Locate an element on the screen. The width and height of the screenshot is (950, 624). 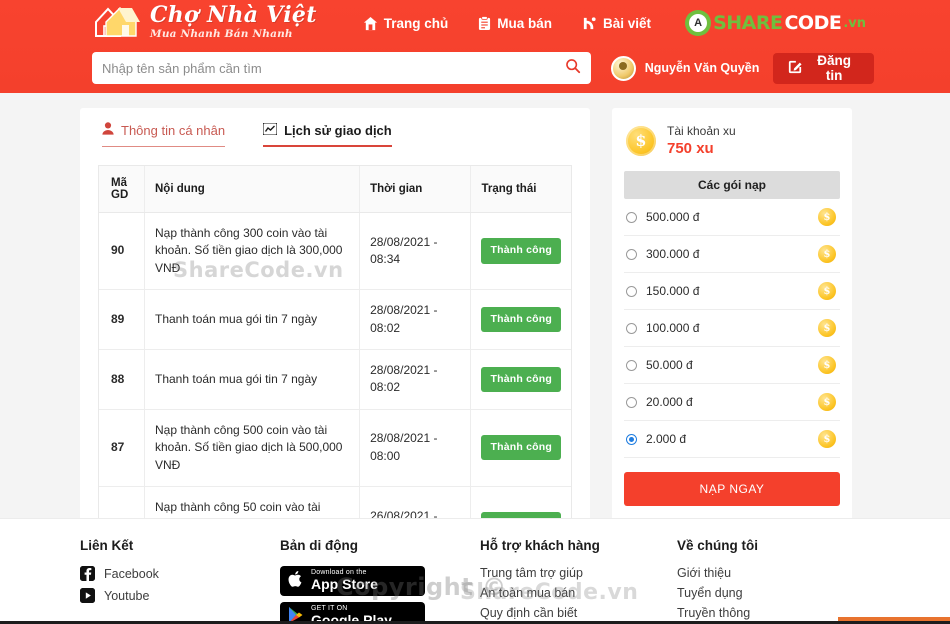
username: Nguyễn Văn Quyền is located at coordinates (702, 68).